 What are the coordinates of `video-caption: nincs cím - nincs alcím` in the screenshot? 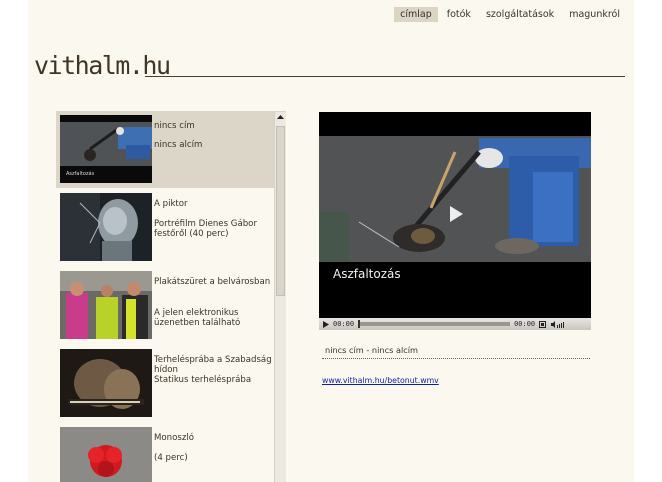 It's located at (372, 350).